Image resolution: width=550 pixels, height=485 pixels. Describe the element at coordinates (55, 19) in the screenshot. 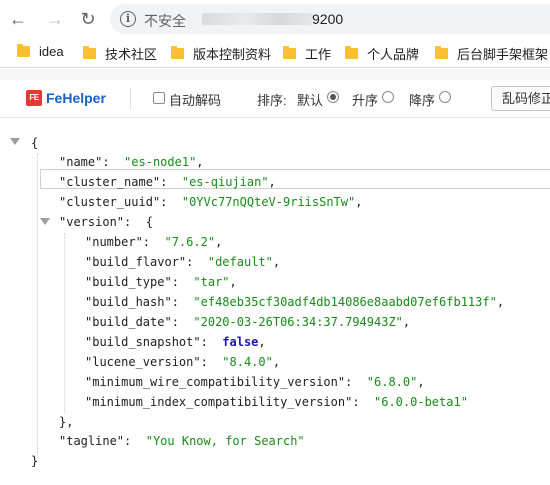

I see `forward-arrow-icon: →` at that location.